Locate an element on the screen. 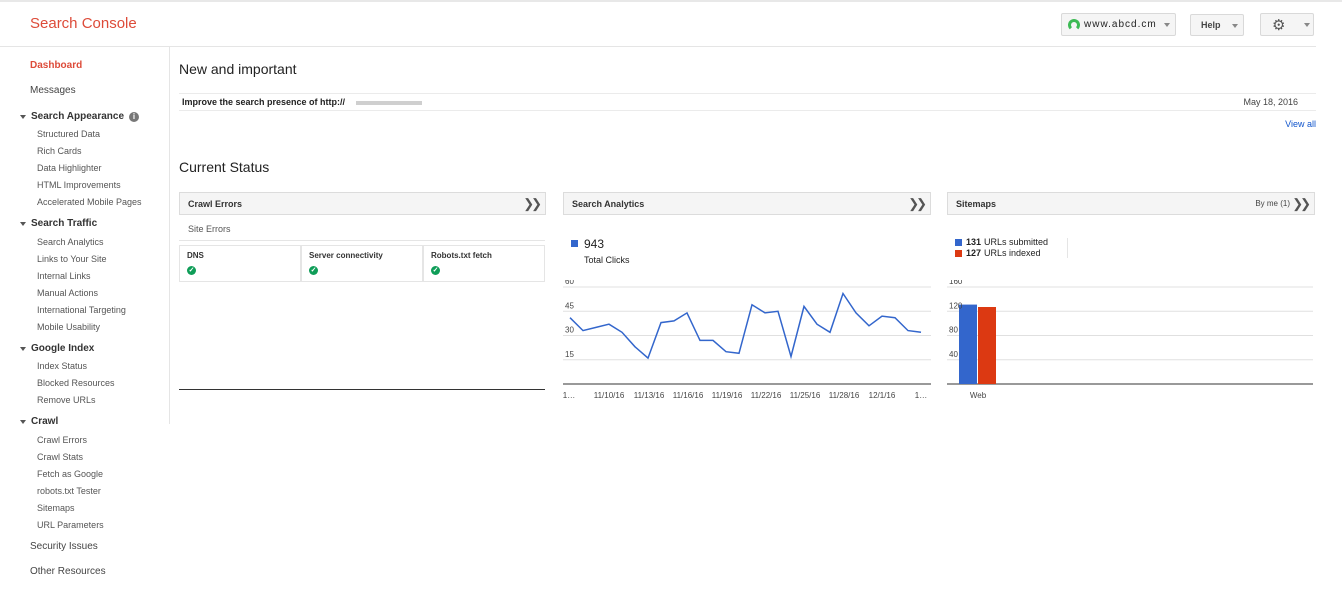 The image size is (1342, 595). by-me-filter: By me (1) is located at coordinates (1272, 203).